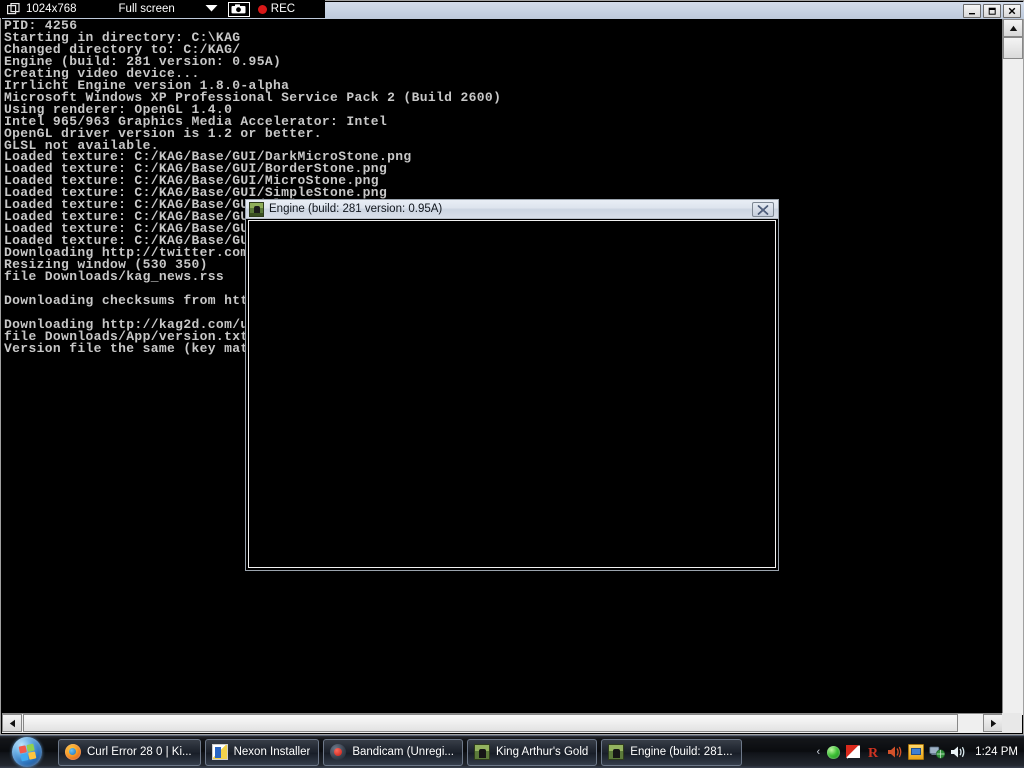 The height and width of the screenshot is (768, 1024). I want to click on console-horizontal-scrollbar, so click(502, 723).